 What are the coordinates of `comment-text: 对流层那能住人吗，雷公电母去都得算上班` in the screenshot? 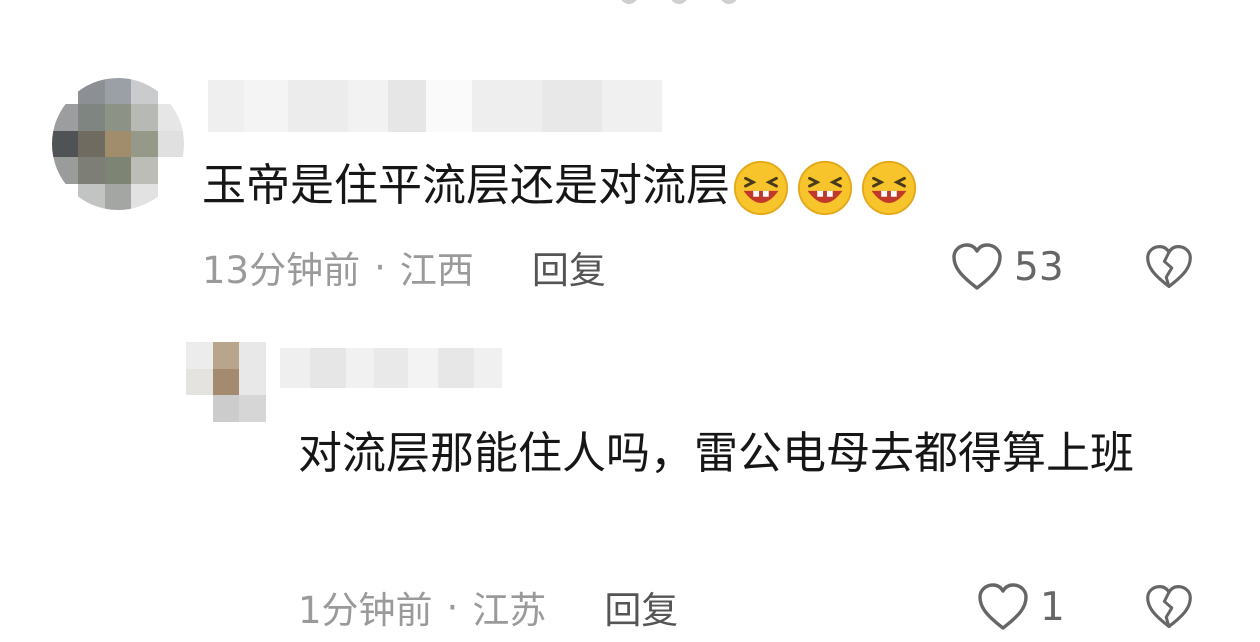 It's located at (716, 453).